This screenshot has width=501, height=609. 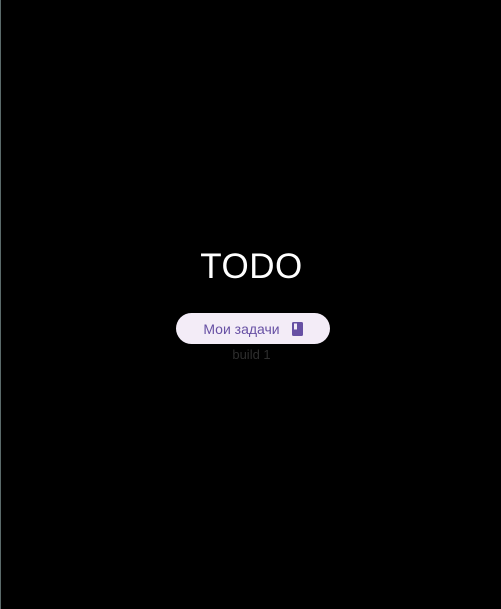 I want to click on book-icon, so click(x=297, y=328).